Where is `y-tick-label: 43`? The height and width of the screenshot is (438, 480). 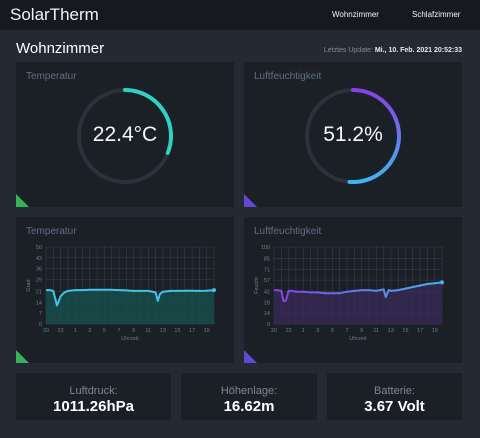
y-tick-label: 43 is located at coordinates (39, 259).